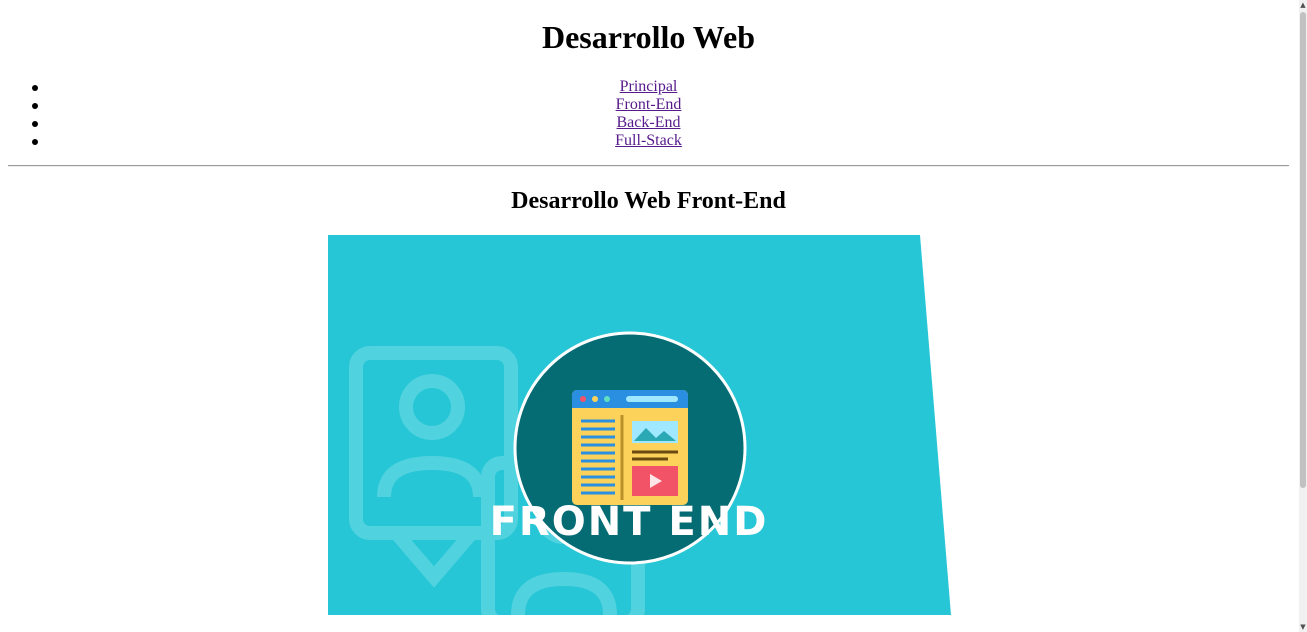 Image resolution: width=1307 pixels, height=632 pixels. I want to click on nav-link-principal: Principal, so click(649, 86).